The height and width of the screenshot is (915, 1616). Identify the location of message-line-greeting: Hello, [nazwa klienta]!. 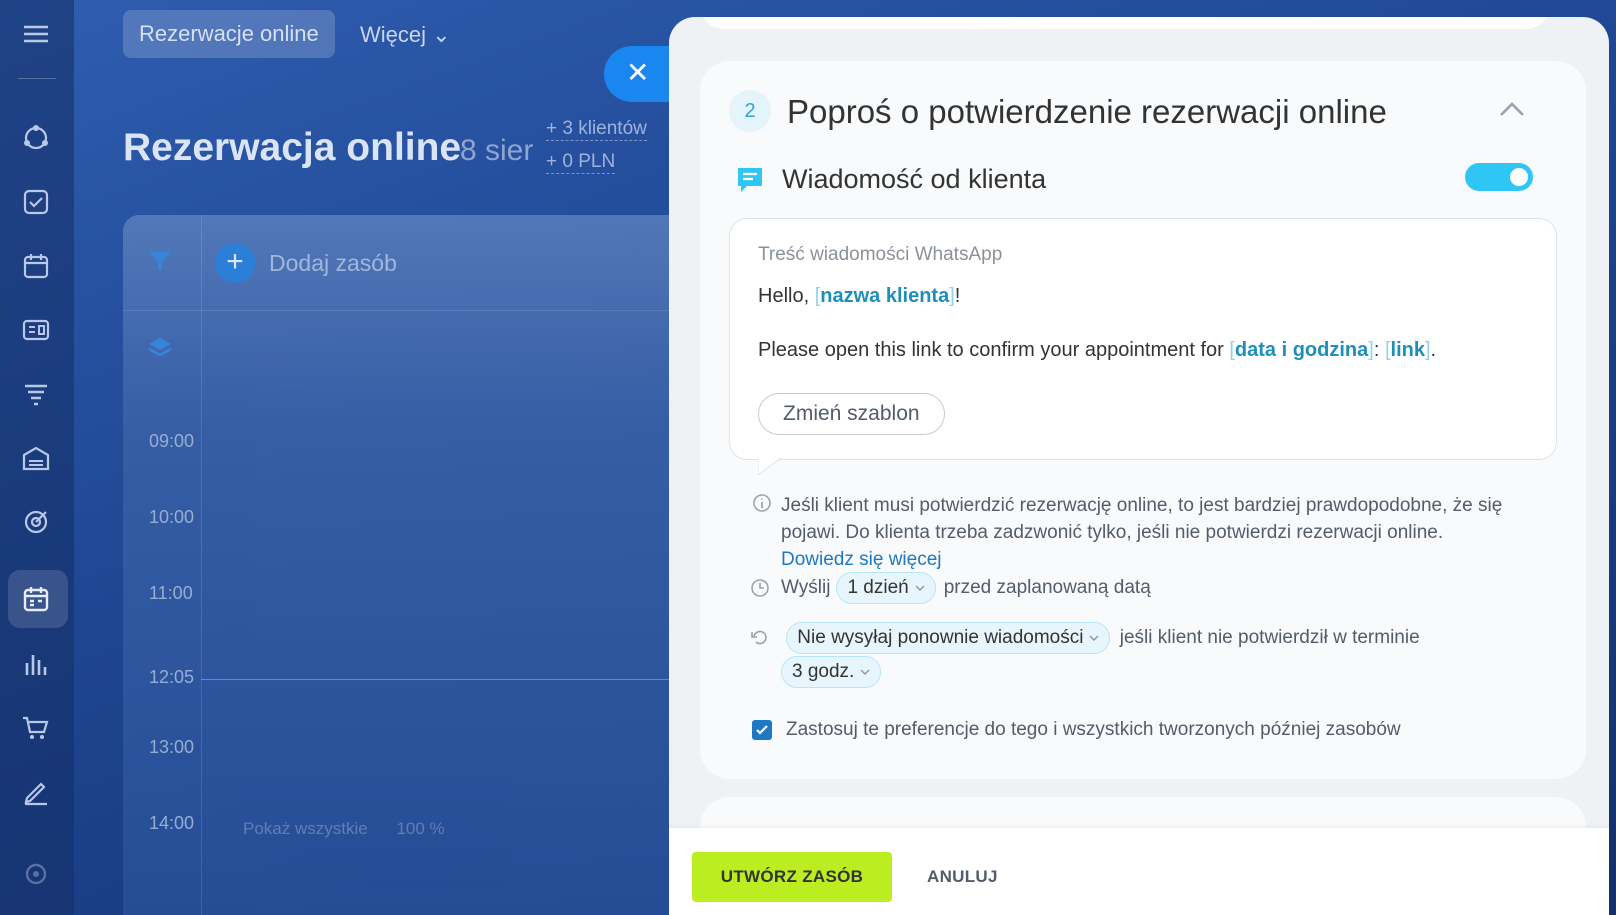
(859, 296).